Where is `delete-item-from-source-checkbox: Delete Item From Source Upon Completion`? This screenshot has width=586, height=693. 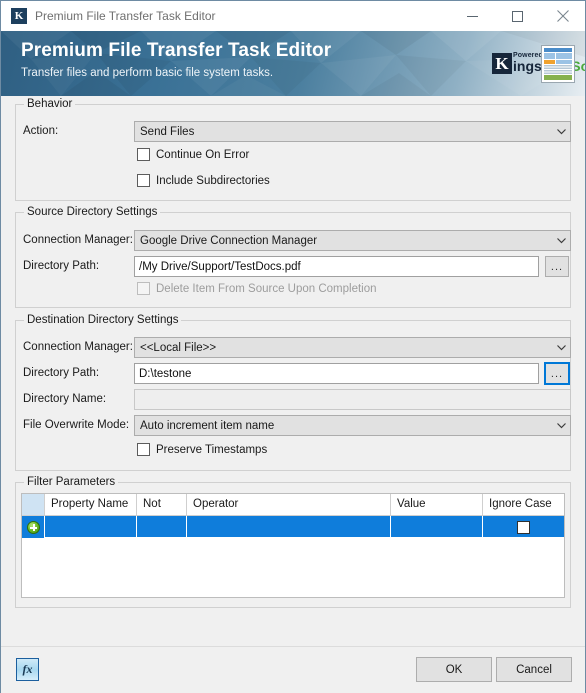
delete-item-from-source-checkbox: Delete Item From Source Upon Completion is located at coordinates (257, 288).